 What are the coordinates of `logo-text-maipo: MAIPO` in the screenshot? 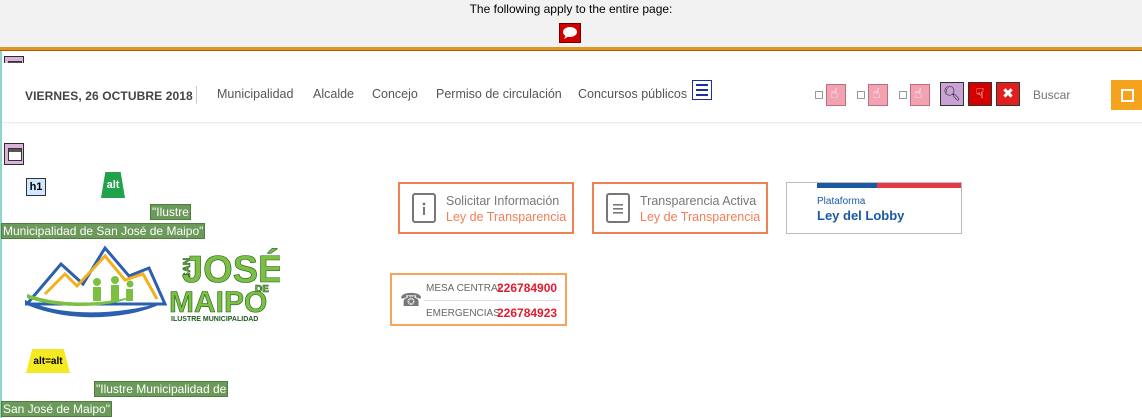 It's located at (218, 302).